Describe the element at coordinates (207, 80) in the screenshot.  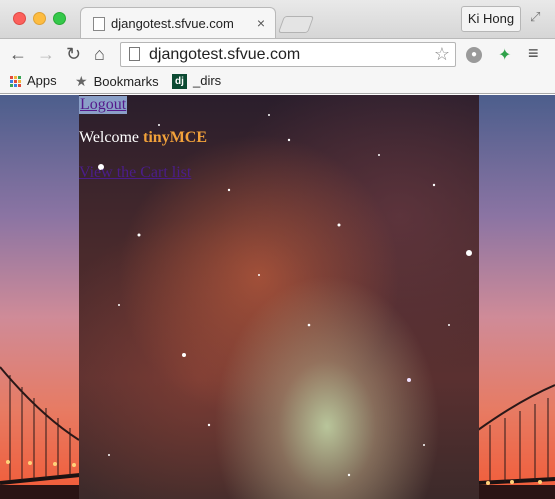
I see `bookmark-dirs-label: _dirs` at that location.